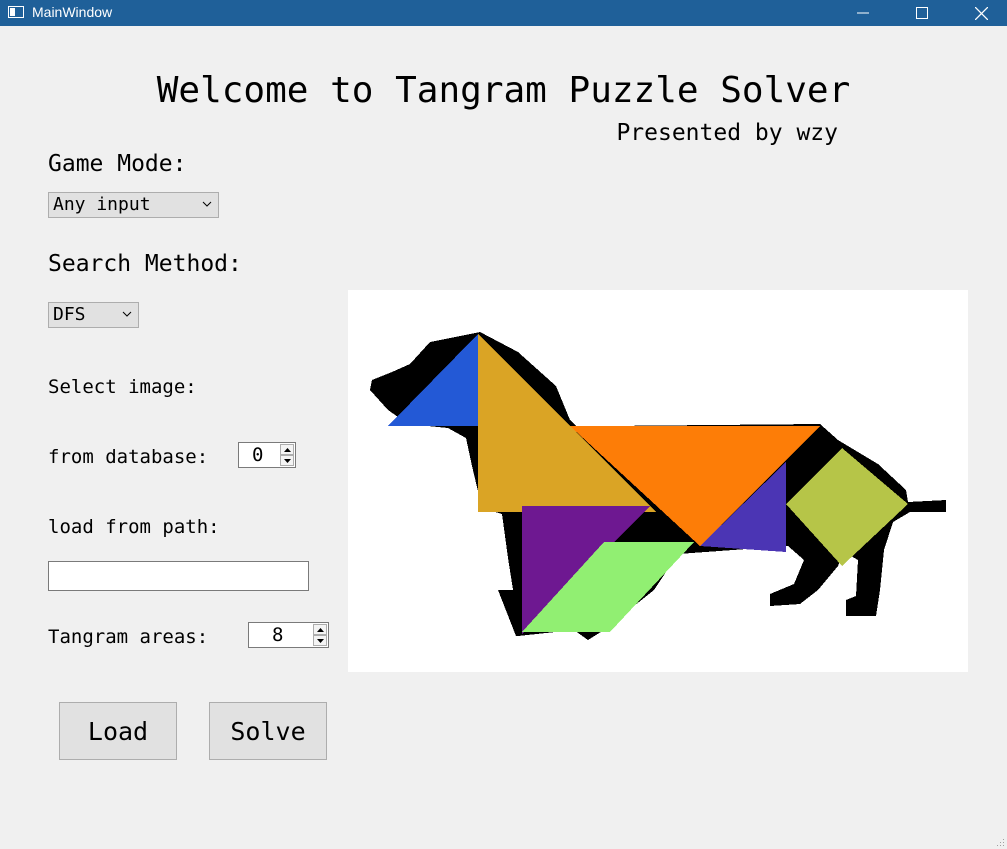 The height and width of the screenshot is (849, 1007). What do you see at coordinates (72, 12) in the screenshot?
I see `window-title: MainWindow` at bounding box center [72, 12].